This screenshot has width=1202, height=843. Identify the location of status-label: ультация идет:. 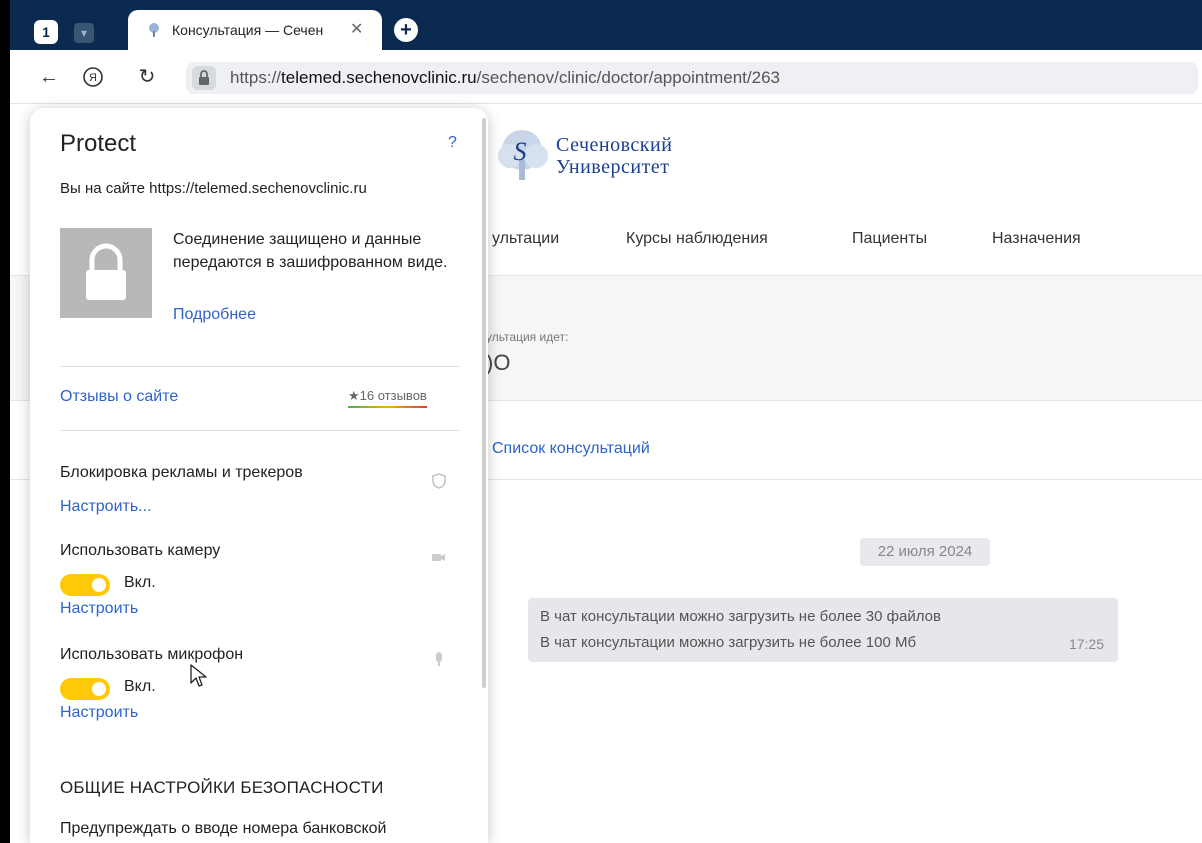
(527, 337).